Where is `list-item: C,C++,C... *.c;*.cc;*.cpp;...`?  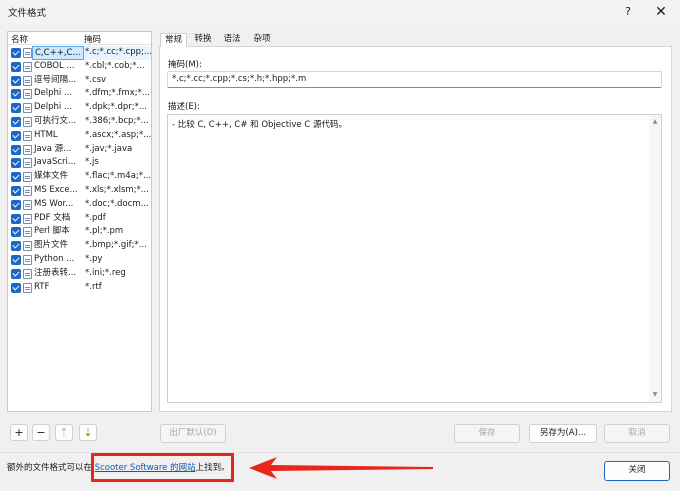
list-item: C,C++,C... *.c;*.cc;*.cpp;... is located at coordinates (79, 53).